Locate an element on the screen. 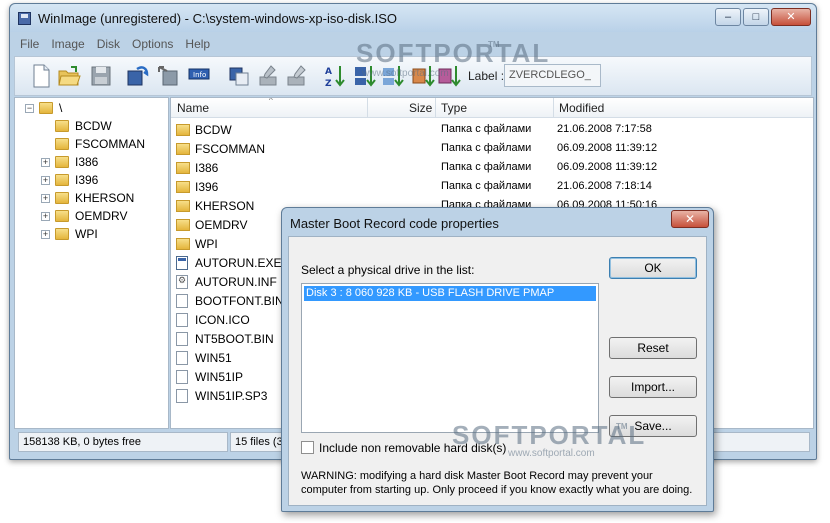 Image resolution: width=830 pixels, height=523 pixels. tree-item: + KHERSON is located at coordinates (90, 199).